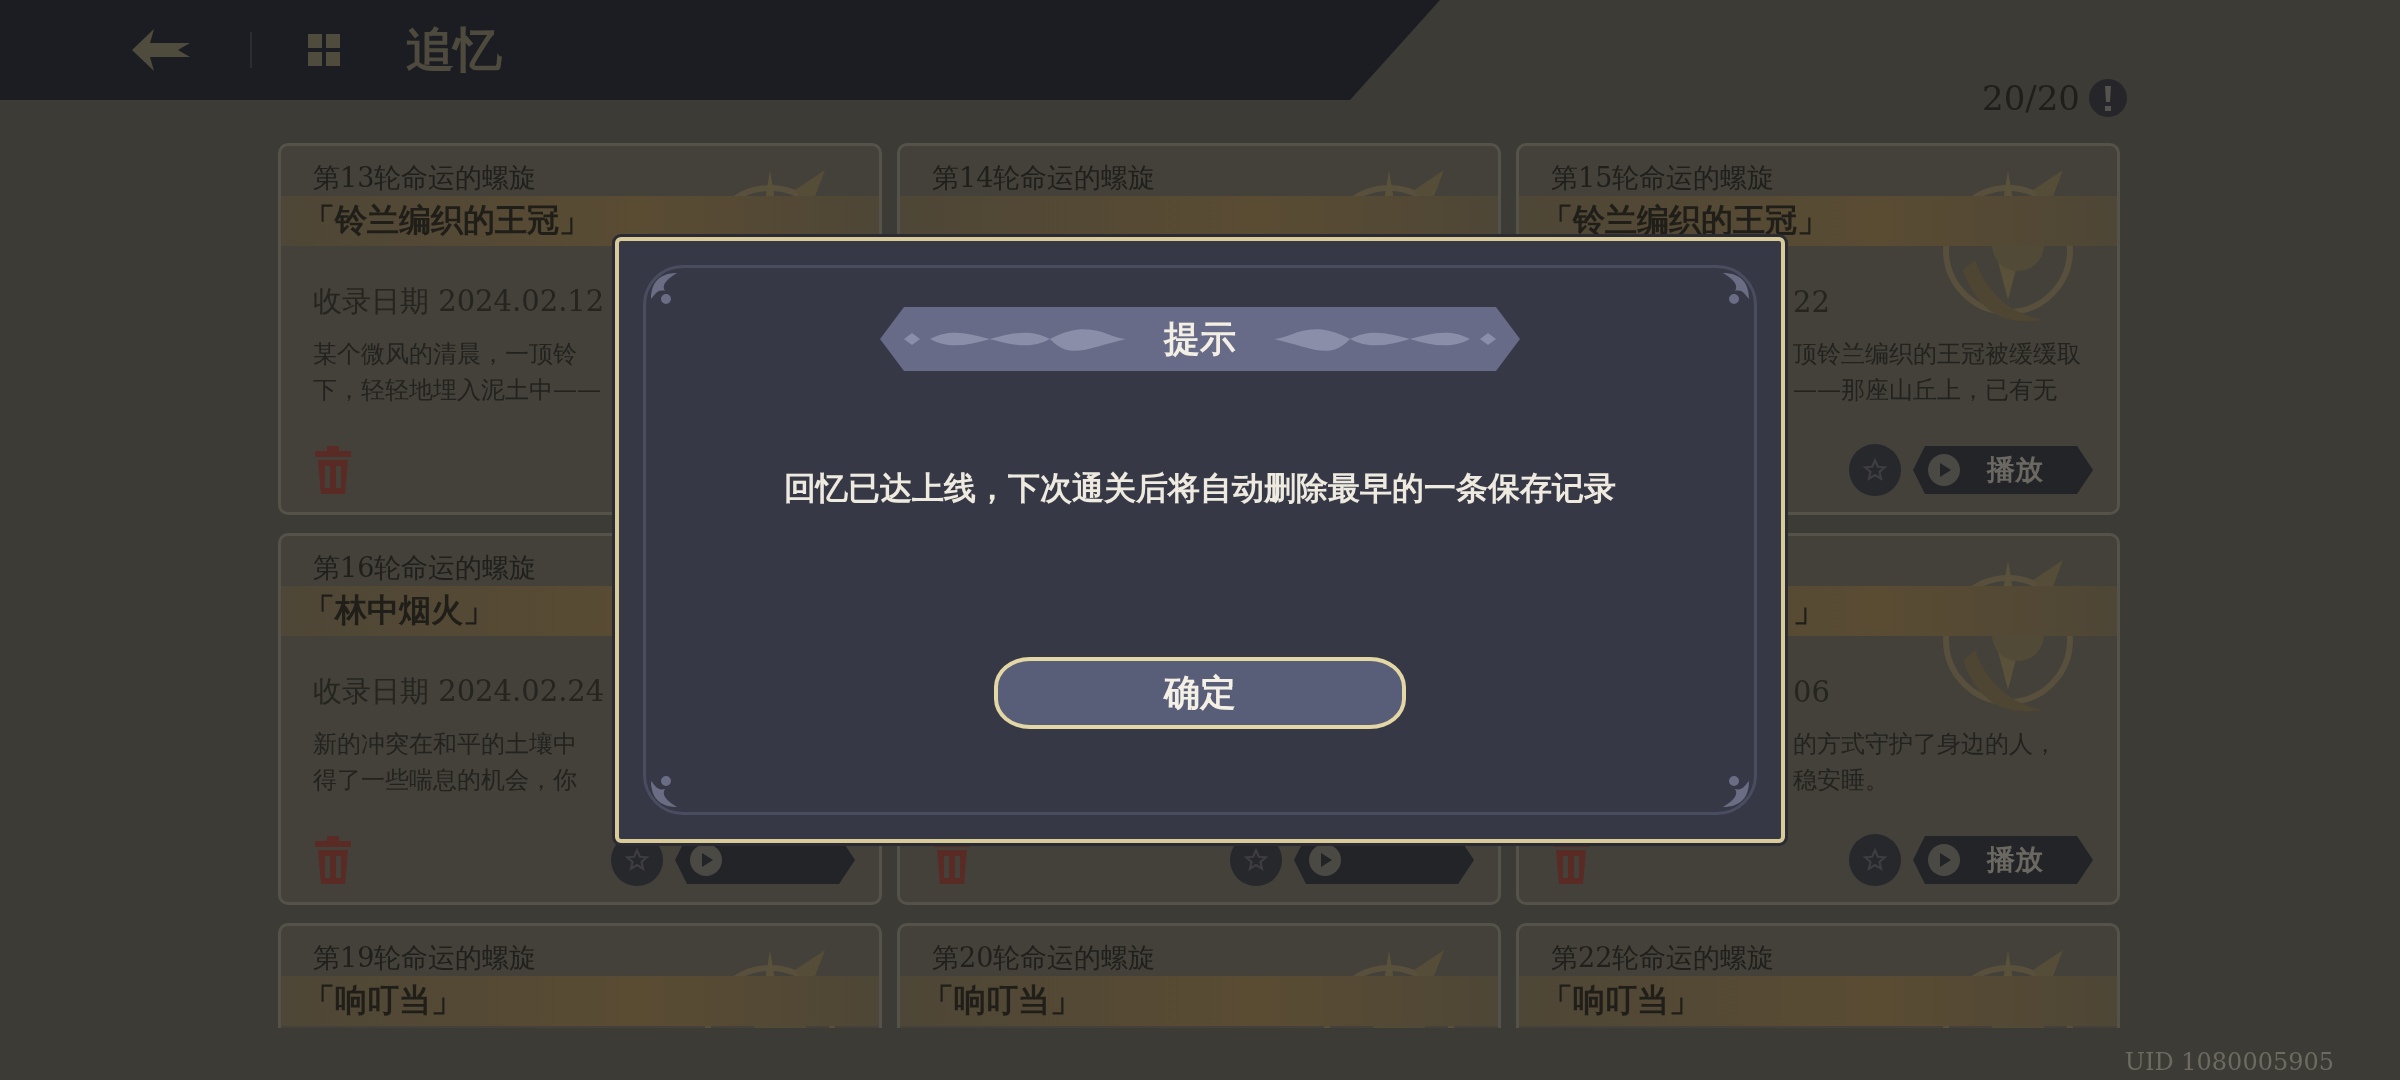  Describe the element at coordinates (324, 50) in the screenshot. I see `grid-icon` at that location.